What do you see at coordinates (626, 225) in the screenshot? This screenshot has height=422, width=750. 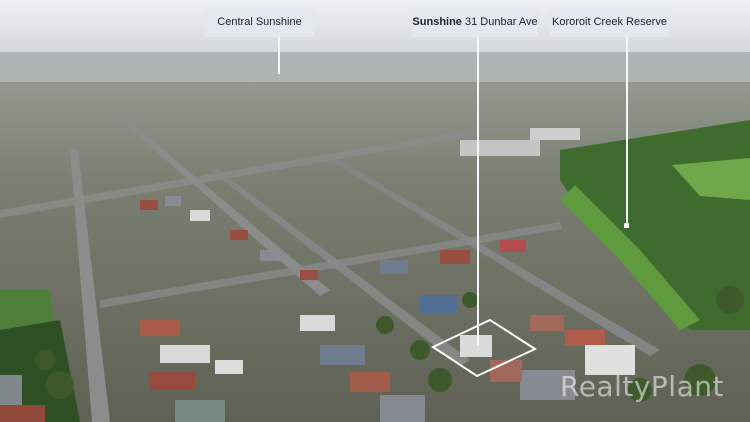 I see `pin-end-kororoit-creek` at bounding box center [626, 225].